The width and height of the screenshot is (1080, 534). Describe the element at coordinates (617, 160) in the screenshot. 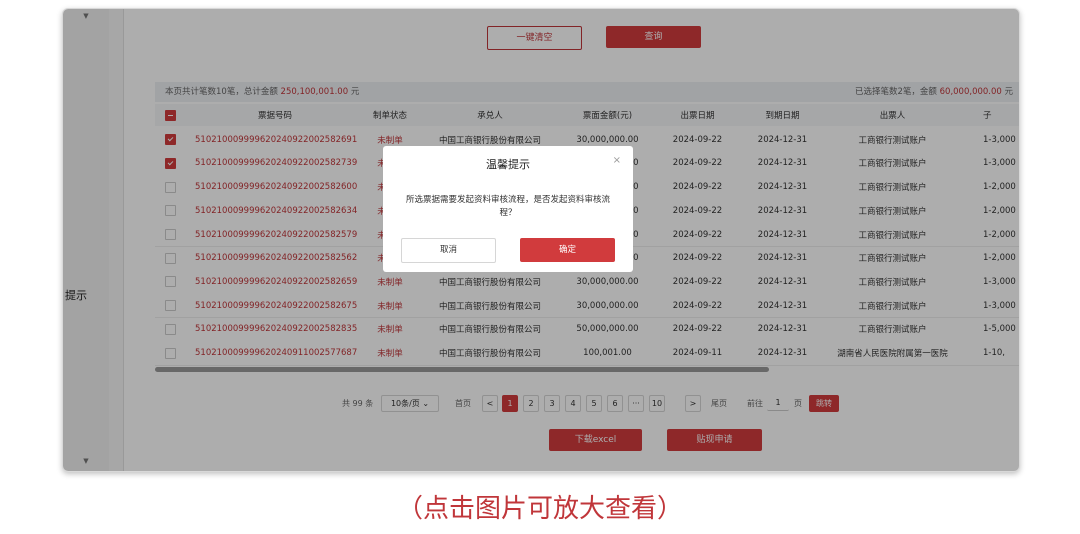

I see `close-icon: ×` at that location.